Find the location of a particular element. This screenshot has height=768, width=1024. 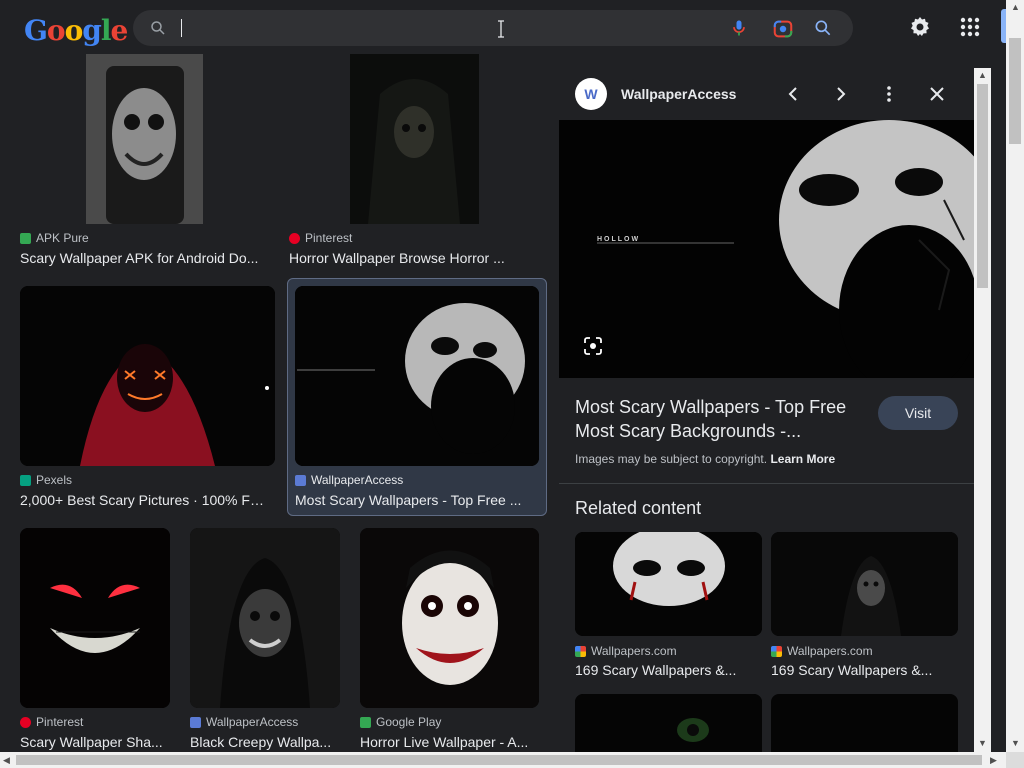

visit-button: Visit is located at coordinates (918, 413).